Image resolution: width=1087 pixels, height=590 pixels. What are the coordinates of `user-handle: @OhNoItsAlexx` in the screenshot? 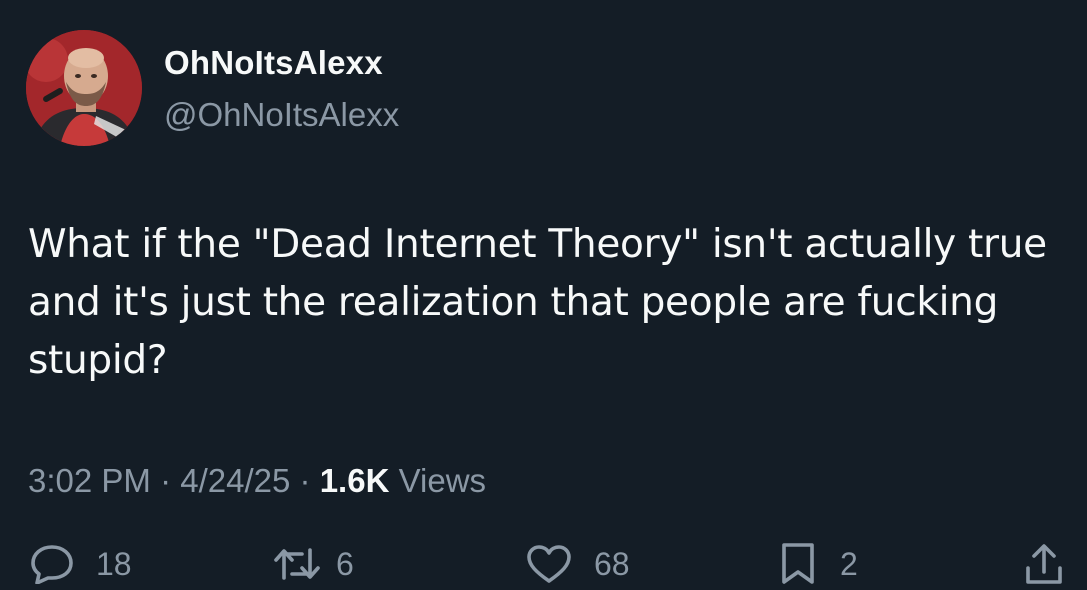 It's located at (281, 115).